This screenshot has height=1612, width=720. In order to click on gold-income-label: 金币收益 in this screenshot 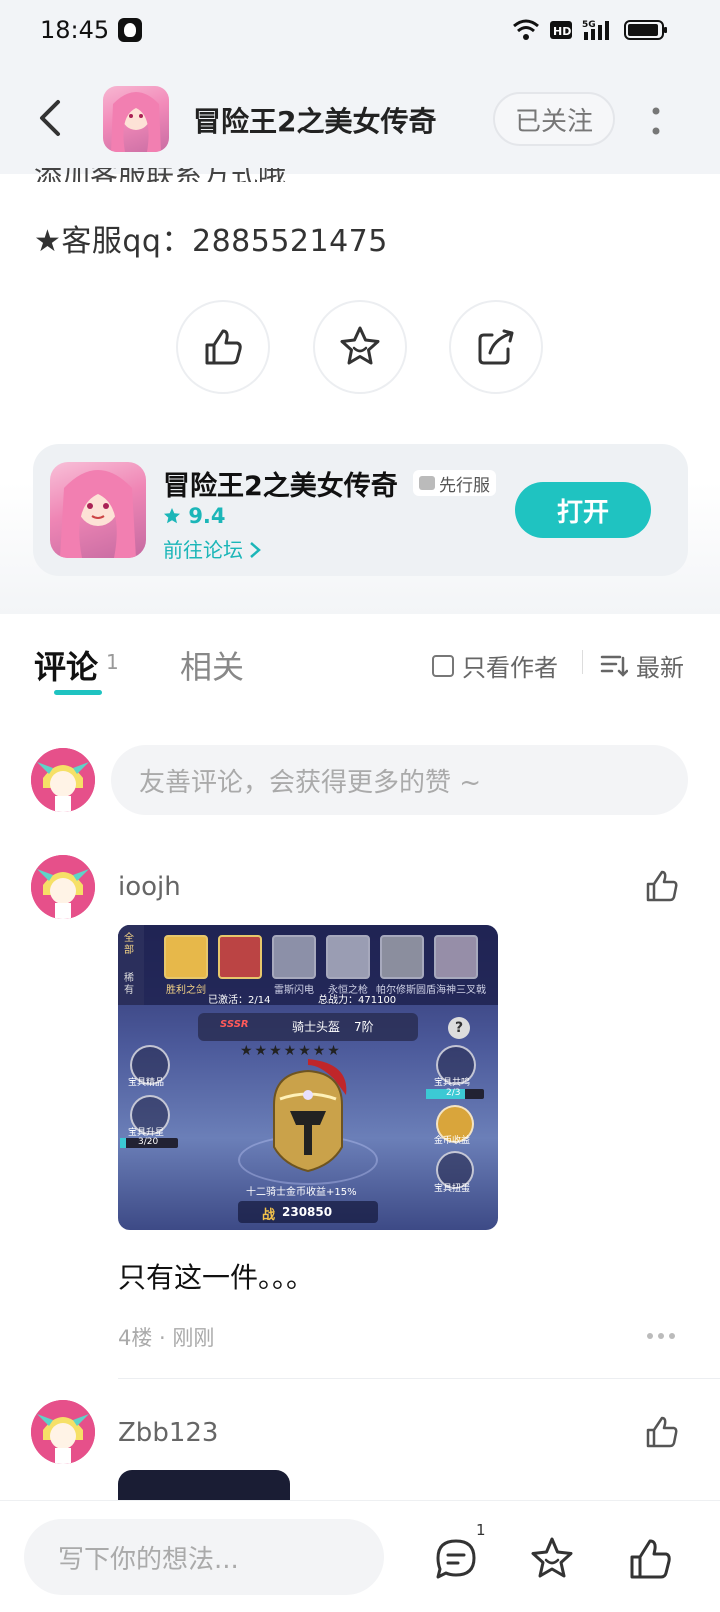, I will do `click(452, 1141)`.